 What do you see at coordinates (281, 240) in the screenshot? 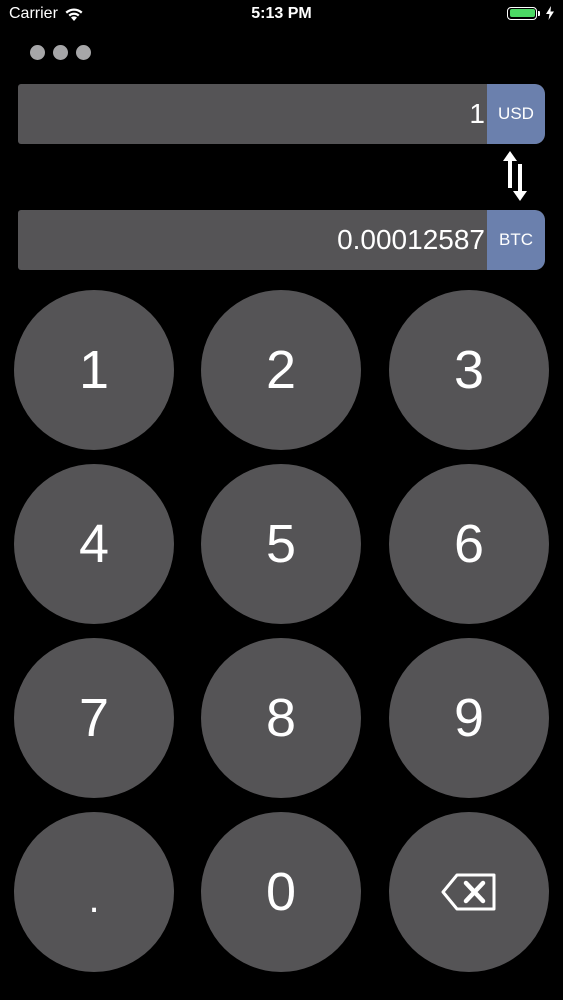
I see `to-amount-field: 0.00012587 BTC` at bounding box center [281, 240].